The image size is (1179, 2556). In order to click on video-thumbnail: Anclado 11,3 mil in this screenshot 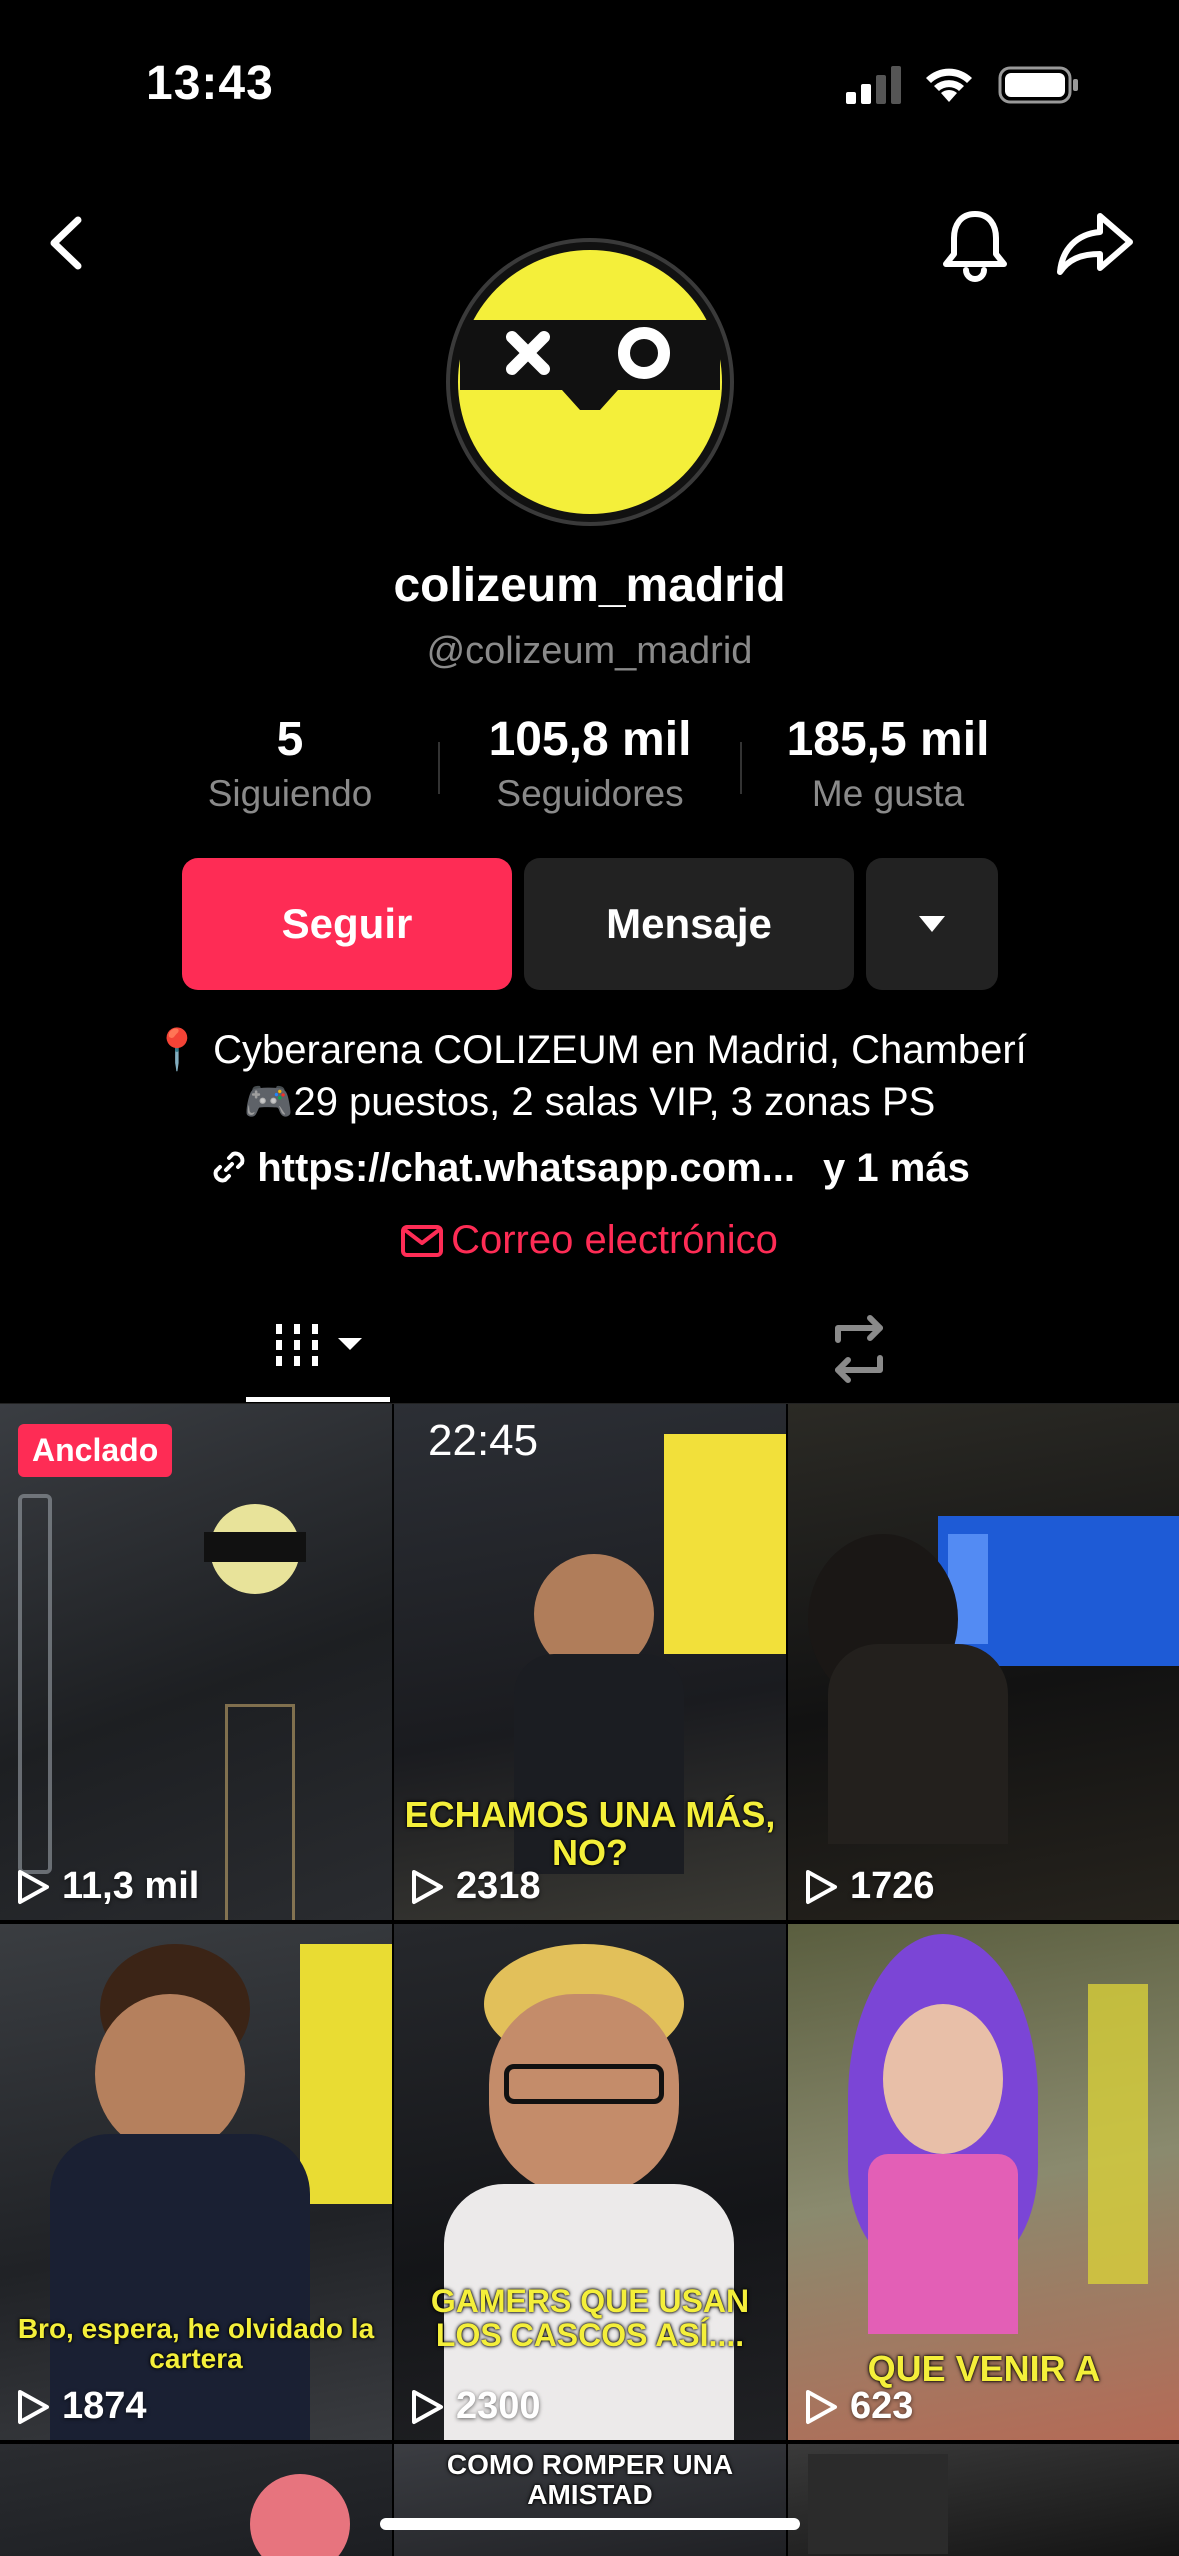, I will do `click(196, 1662)`.